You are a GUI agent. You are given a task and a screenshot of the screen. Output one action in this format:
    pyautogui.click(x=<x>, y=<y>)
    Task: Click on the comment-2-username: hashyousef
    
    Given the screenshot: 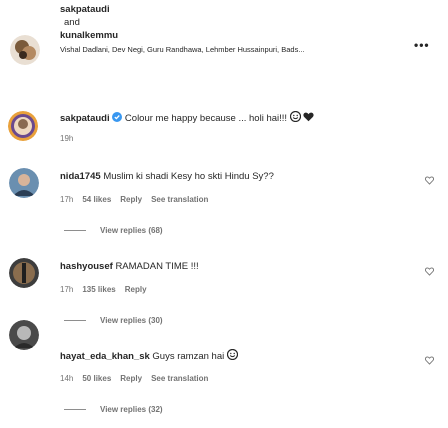 What is the action you would take?
    pyautogui.click(x=86, y=266)
    